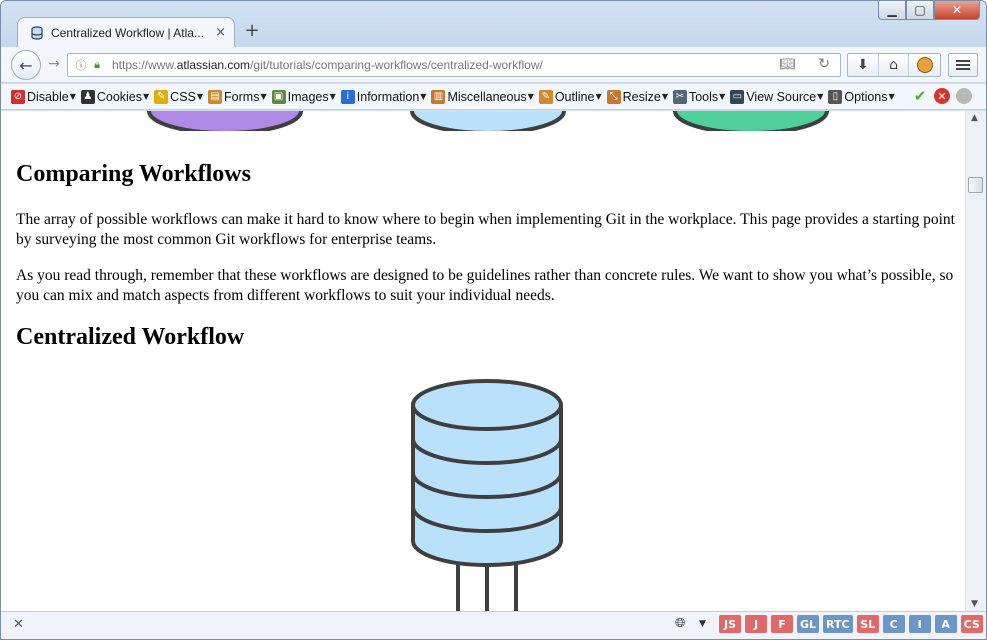 The image size is (987, 640). Describe the element at coordinates (81, 65) in the screenshot. I see `info-icon: ⓘ` at that location.